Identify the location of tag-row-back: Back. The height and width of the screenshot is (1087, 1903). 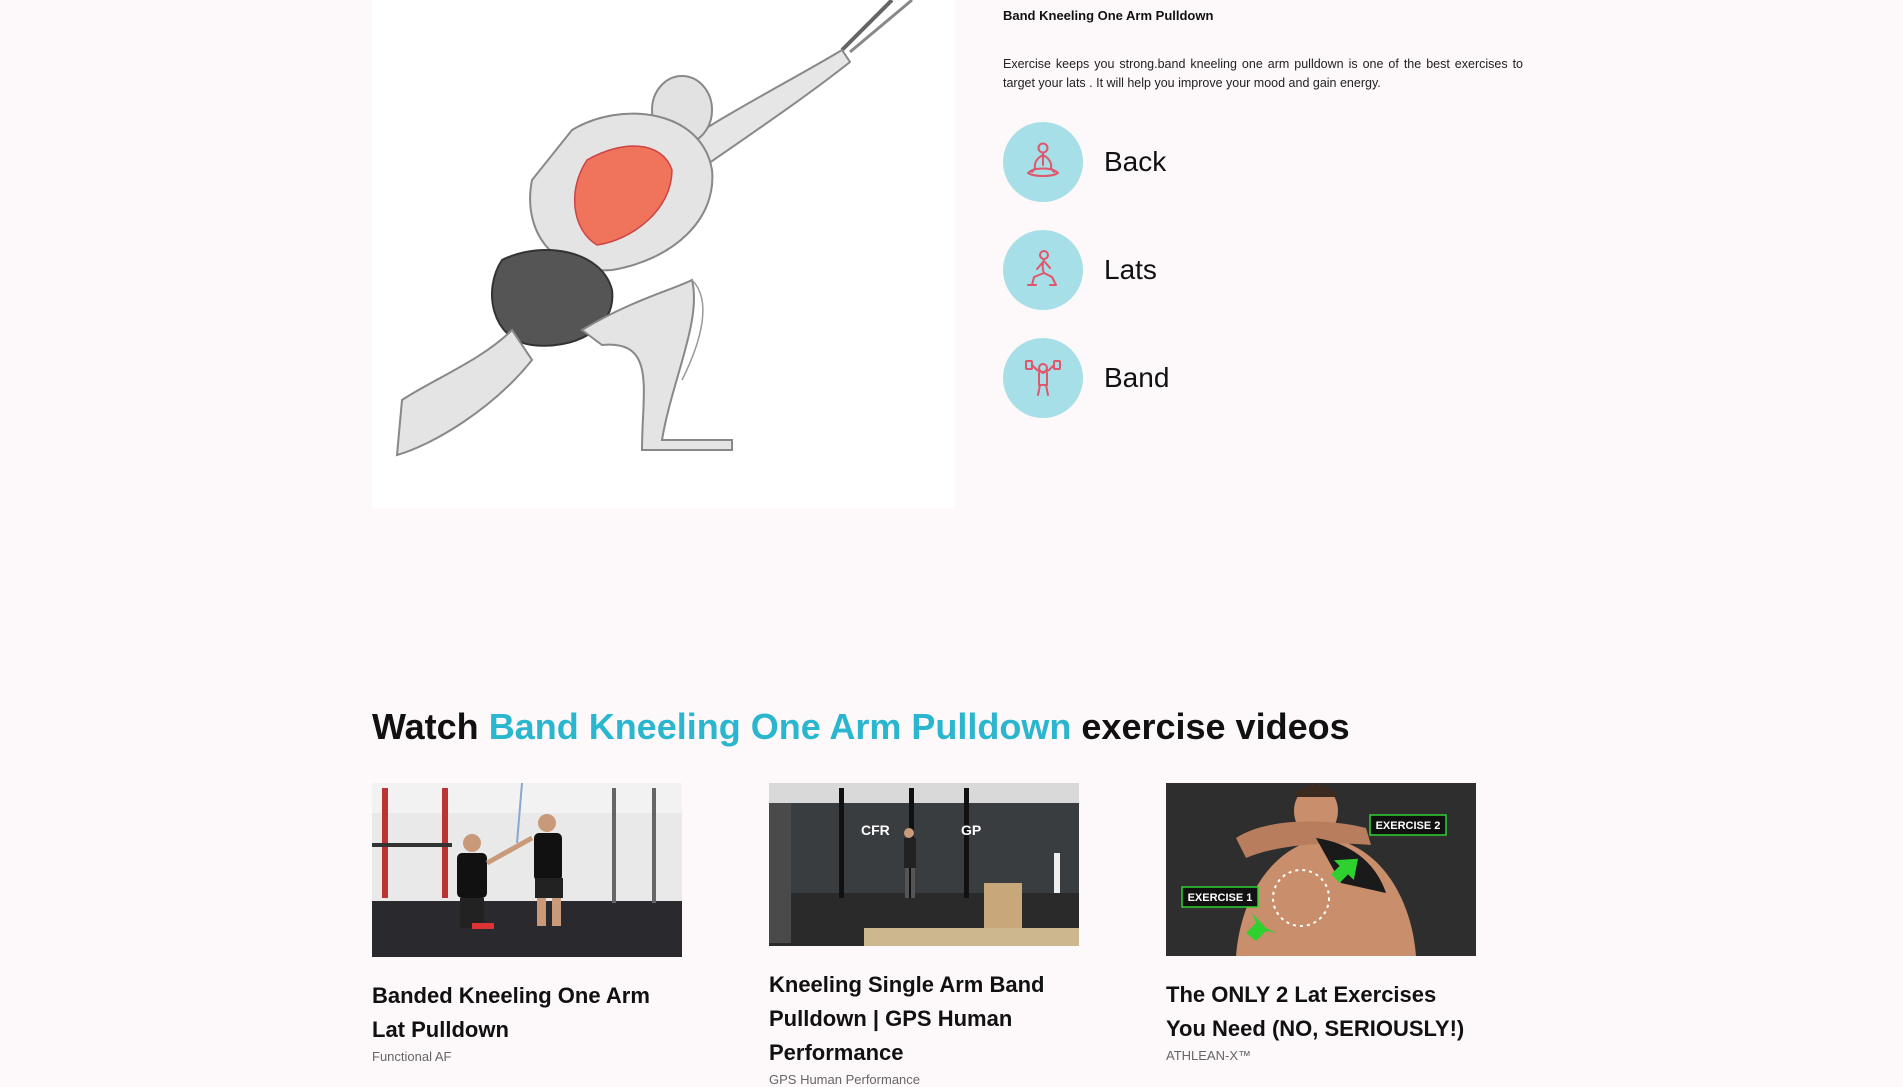
(1084, 162).